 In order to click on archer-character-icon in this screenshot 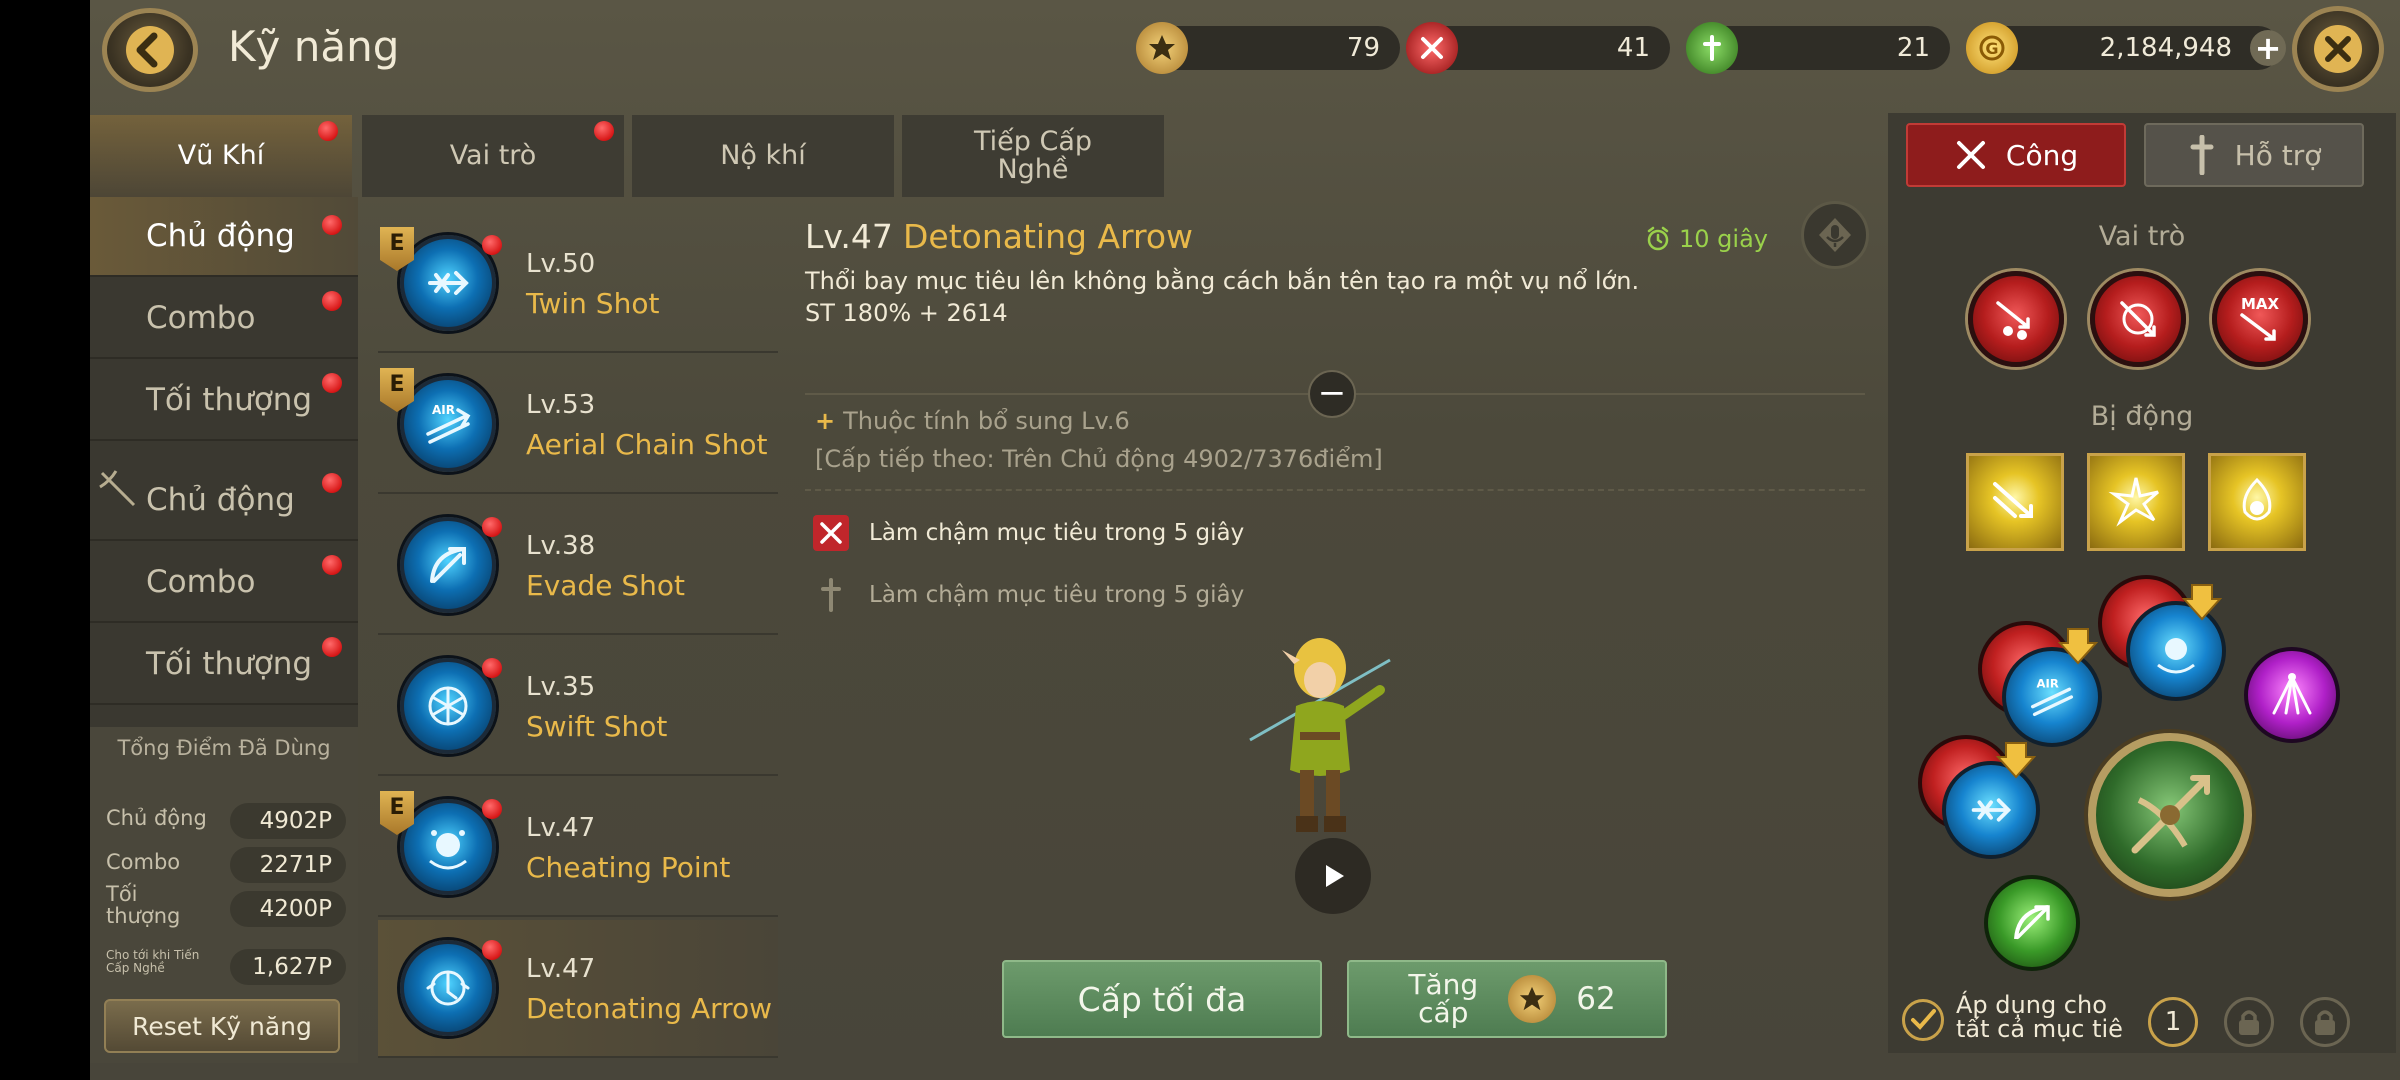, I will do `click(1320, 735)`.